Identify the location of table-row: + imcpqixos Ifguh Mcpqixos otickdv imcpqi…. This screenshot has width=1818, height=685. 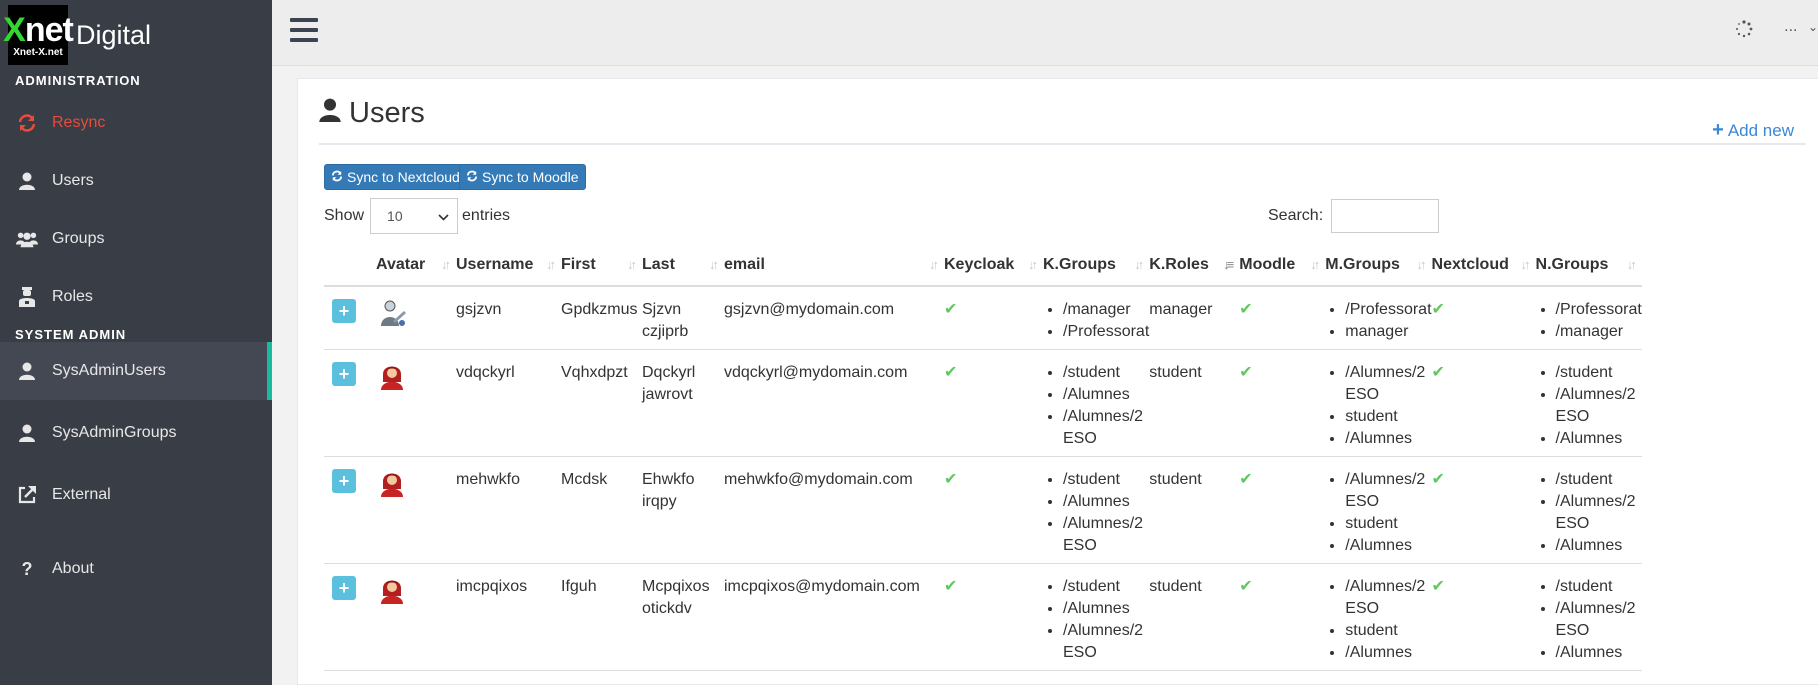
(983, 617).